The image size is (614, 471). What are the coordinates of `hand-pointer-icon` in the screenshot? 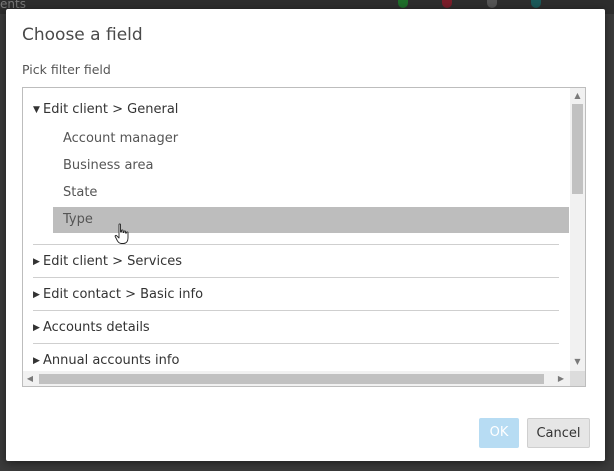 It's located at (121, 233).